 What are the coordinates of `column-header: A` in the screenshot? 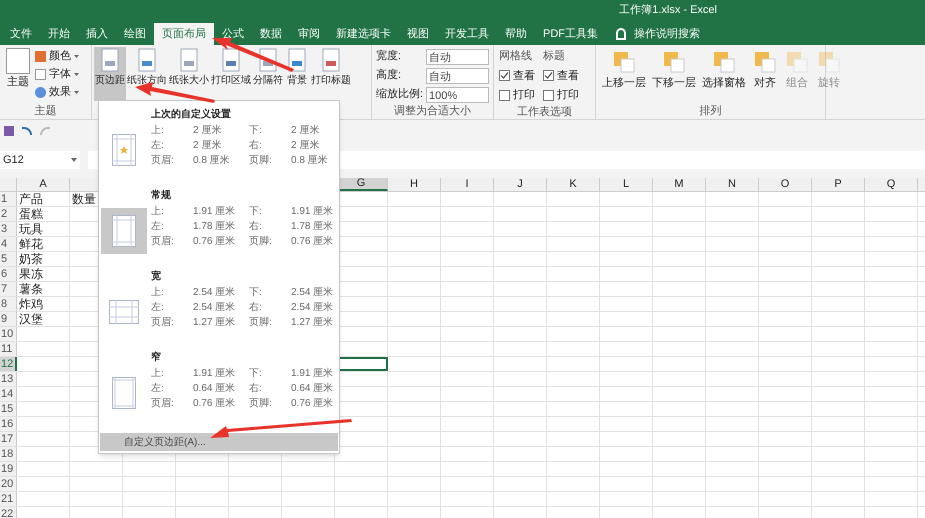 It's located at (43, 184).